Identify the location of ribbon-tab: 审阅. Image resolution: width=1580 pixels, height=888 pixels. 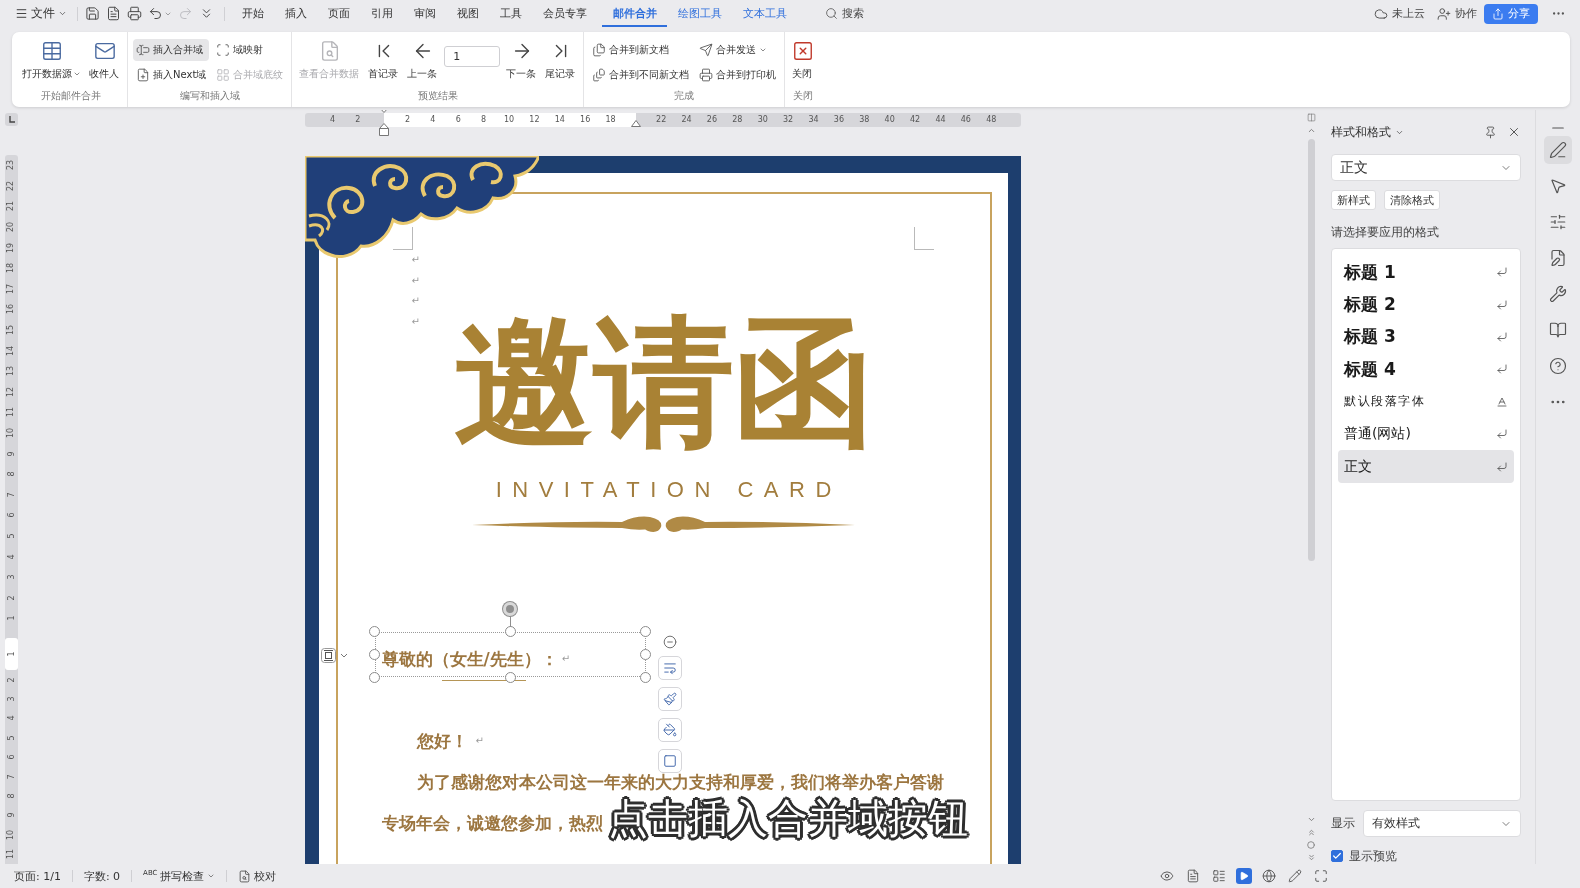
(424, 13).